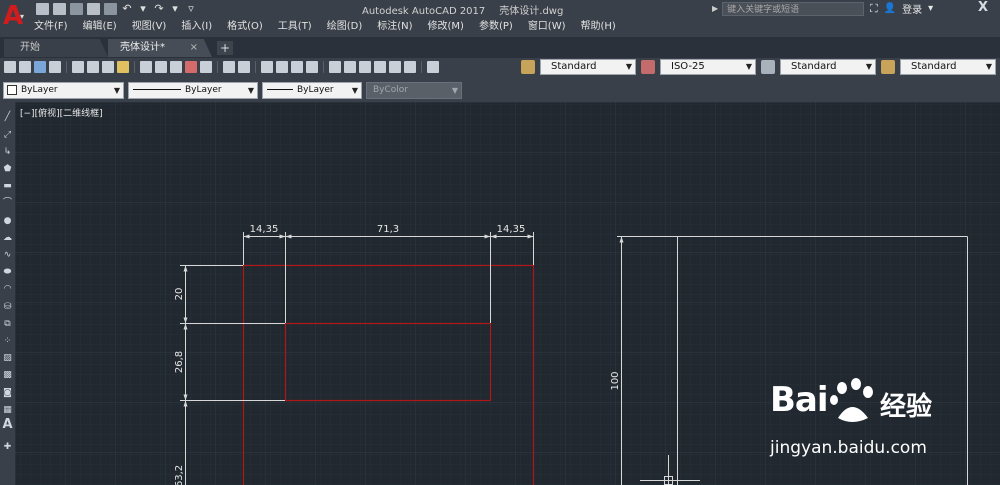  Describe the element at coordinates (179, 475) in the screenshot. I see `dim-lower-height: 63,2` at that location.